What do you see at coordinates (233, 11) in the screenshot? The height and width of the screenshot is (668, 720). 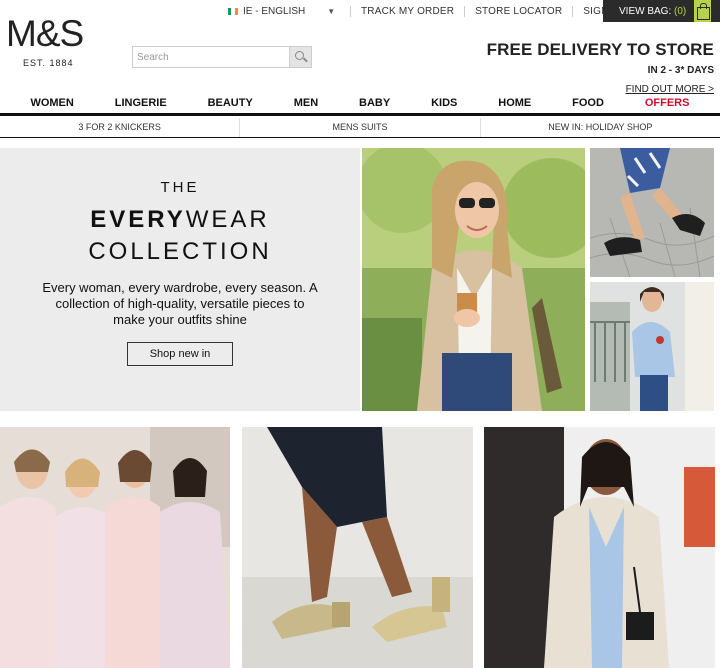 I see `ireland-flag-icon` at bounding box center [233, 11].